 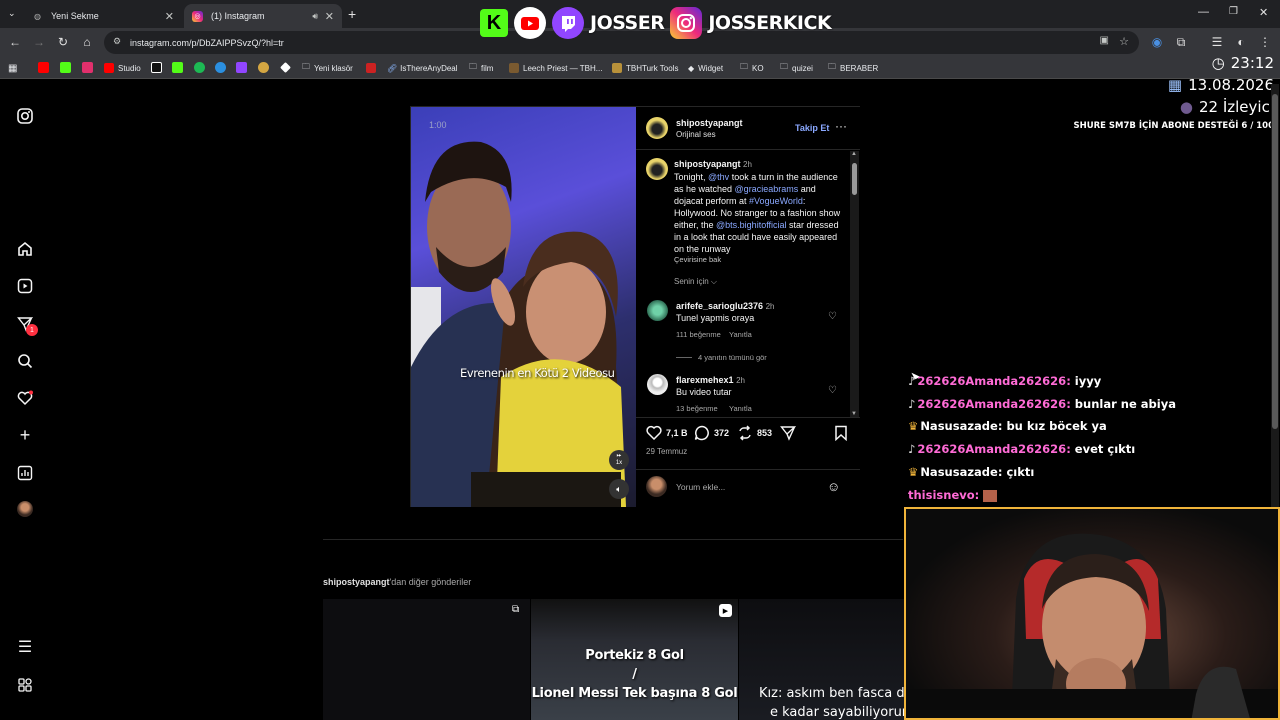 I want to click on install-app-icon: ▣, so click(x=1104, y=40).